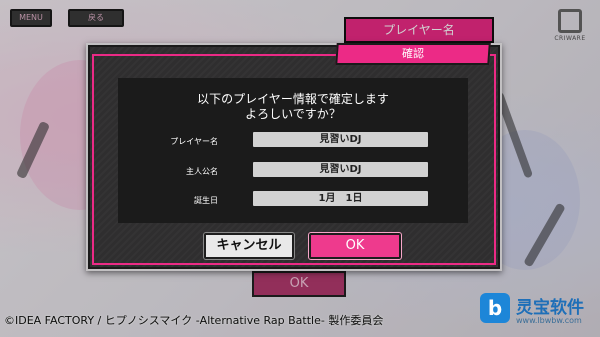 The image size is (600, 337). I want to click on confirm-message-line2: よろしいですか？, so click(293, 114).